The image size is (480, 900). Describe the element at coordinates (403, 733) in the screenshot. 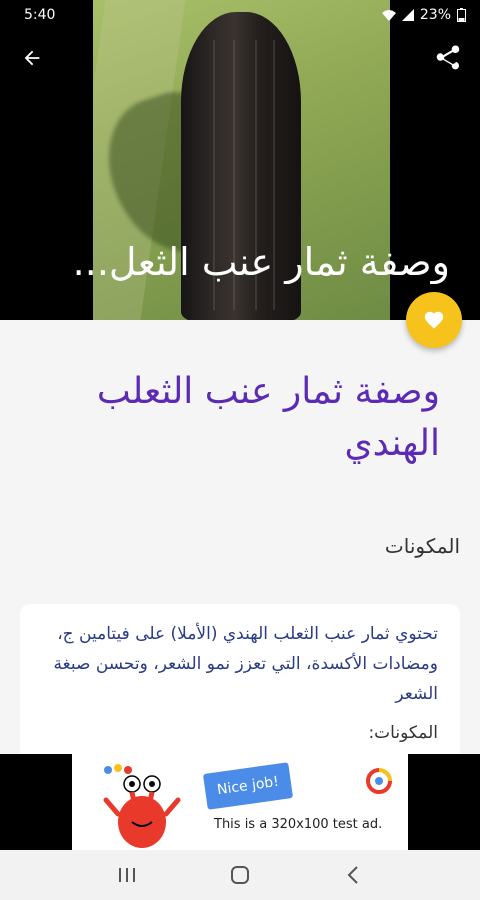

I see `ingredients-heading: المكونات:` at that location.